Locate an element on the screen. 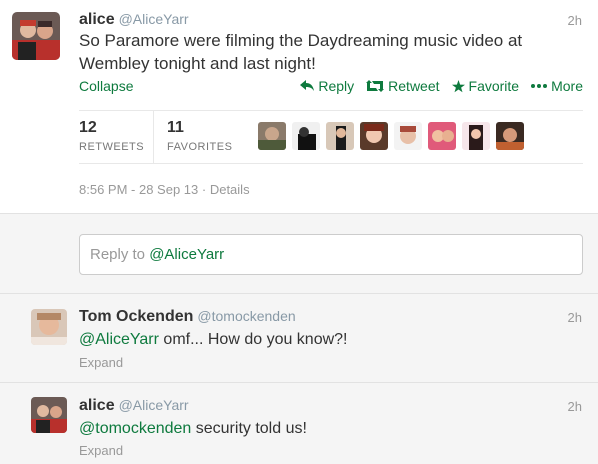 The height and width of the screenshot is (464, 598). tweet-stats: 12 RETWEETS 11 FAVORITES is located at coordinates (331, 137).